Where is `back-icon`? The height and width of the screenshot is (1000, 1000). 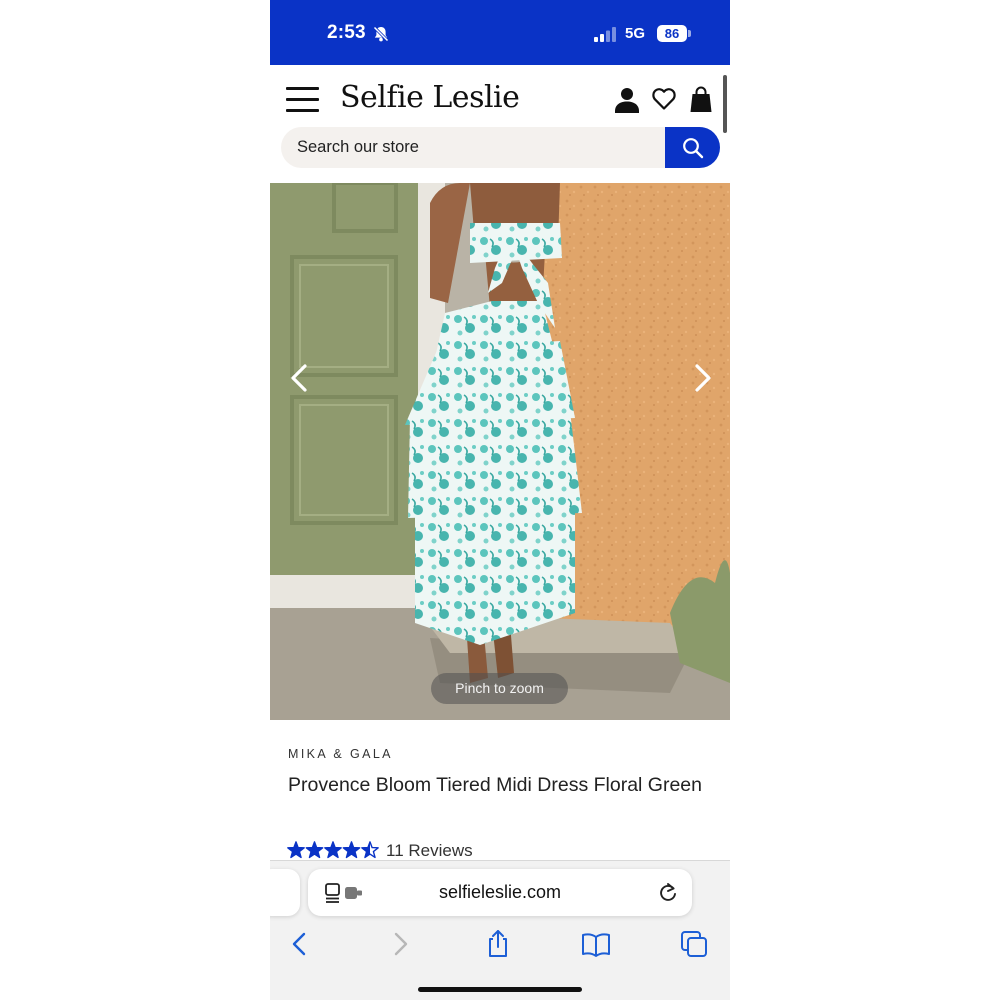 back-icon is located at coordinates (300, 944).